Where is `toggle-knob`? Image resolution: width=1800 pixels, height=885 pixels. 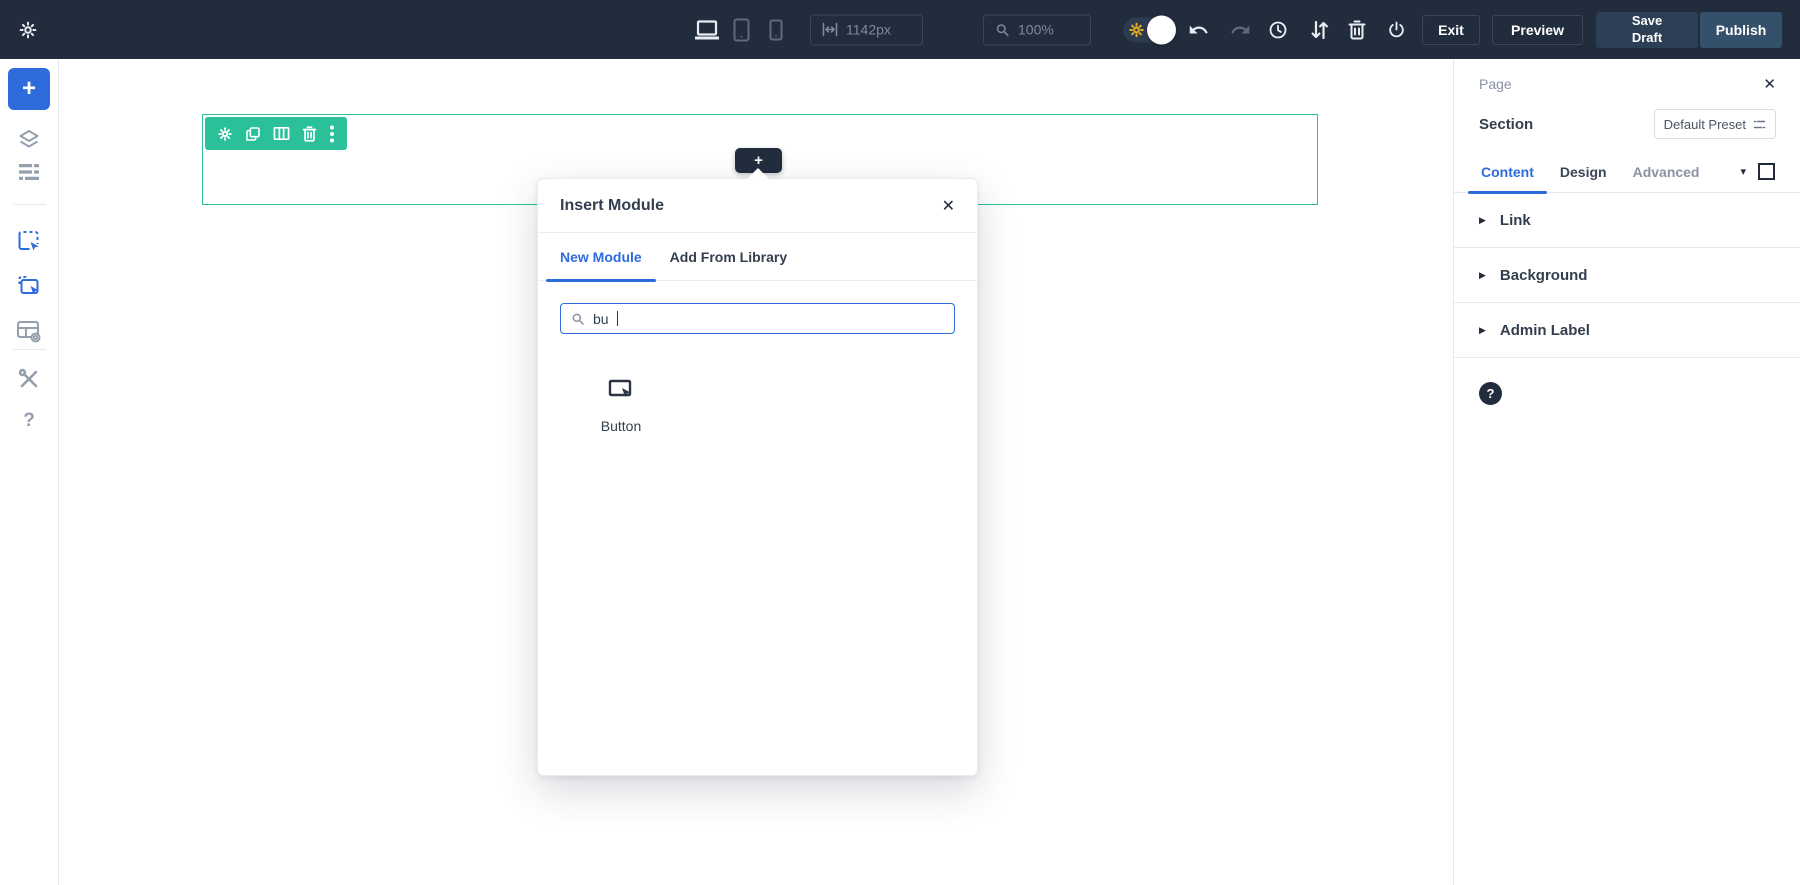 toggle-knob is located at coordinates (1161, 29).